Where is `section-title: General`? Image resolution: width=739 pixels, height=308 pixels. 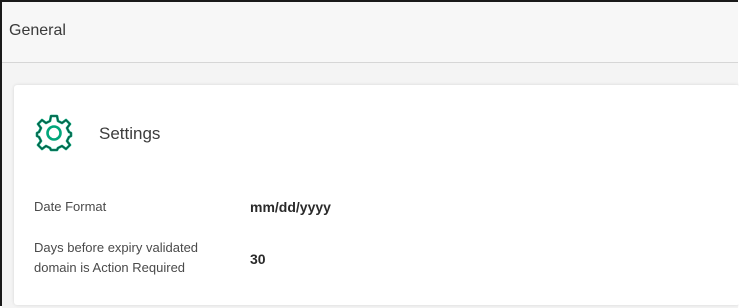
section-title: General is located at coordinates (37, 30).